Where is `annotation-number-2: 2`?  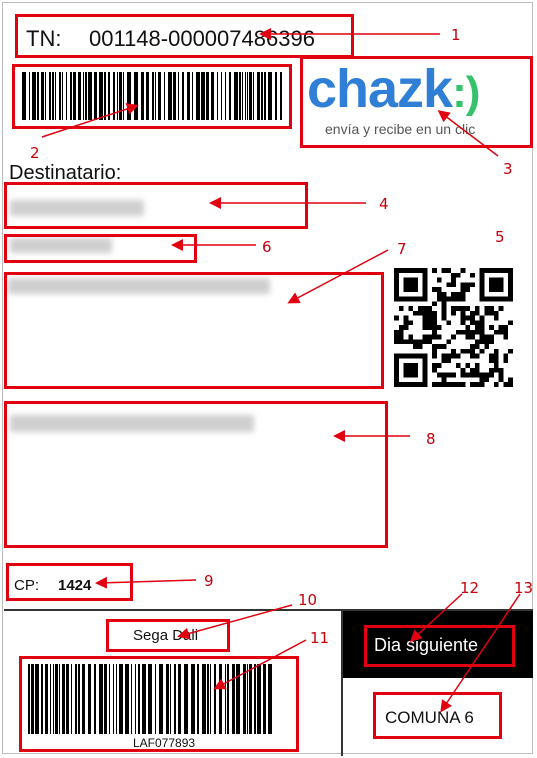
annotation-number-2: 2 is located at coordinates (35, 153).